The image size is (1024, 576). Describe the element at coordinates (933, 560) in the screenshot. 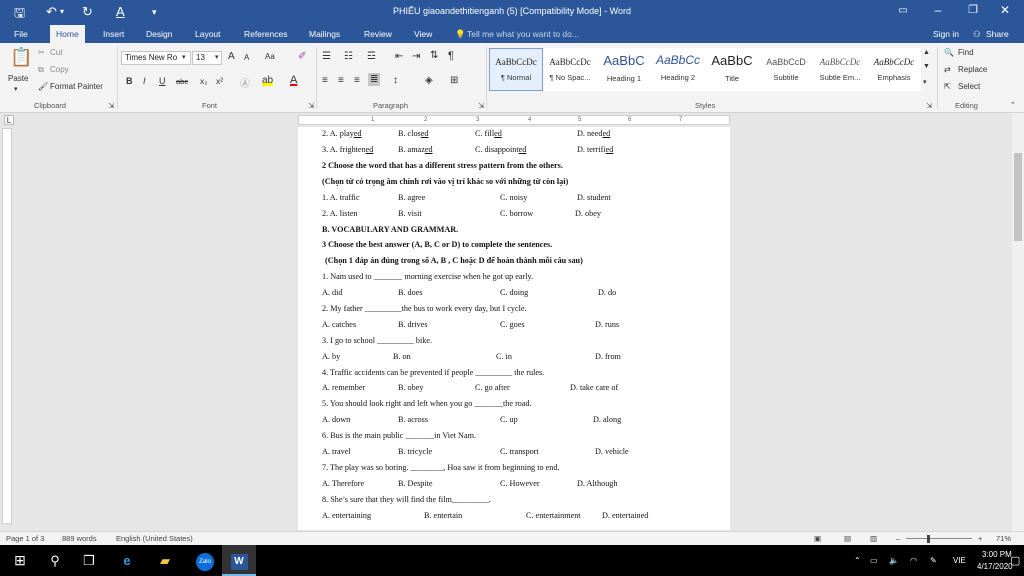

I see `pen-icon: ✎` at that location.